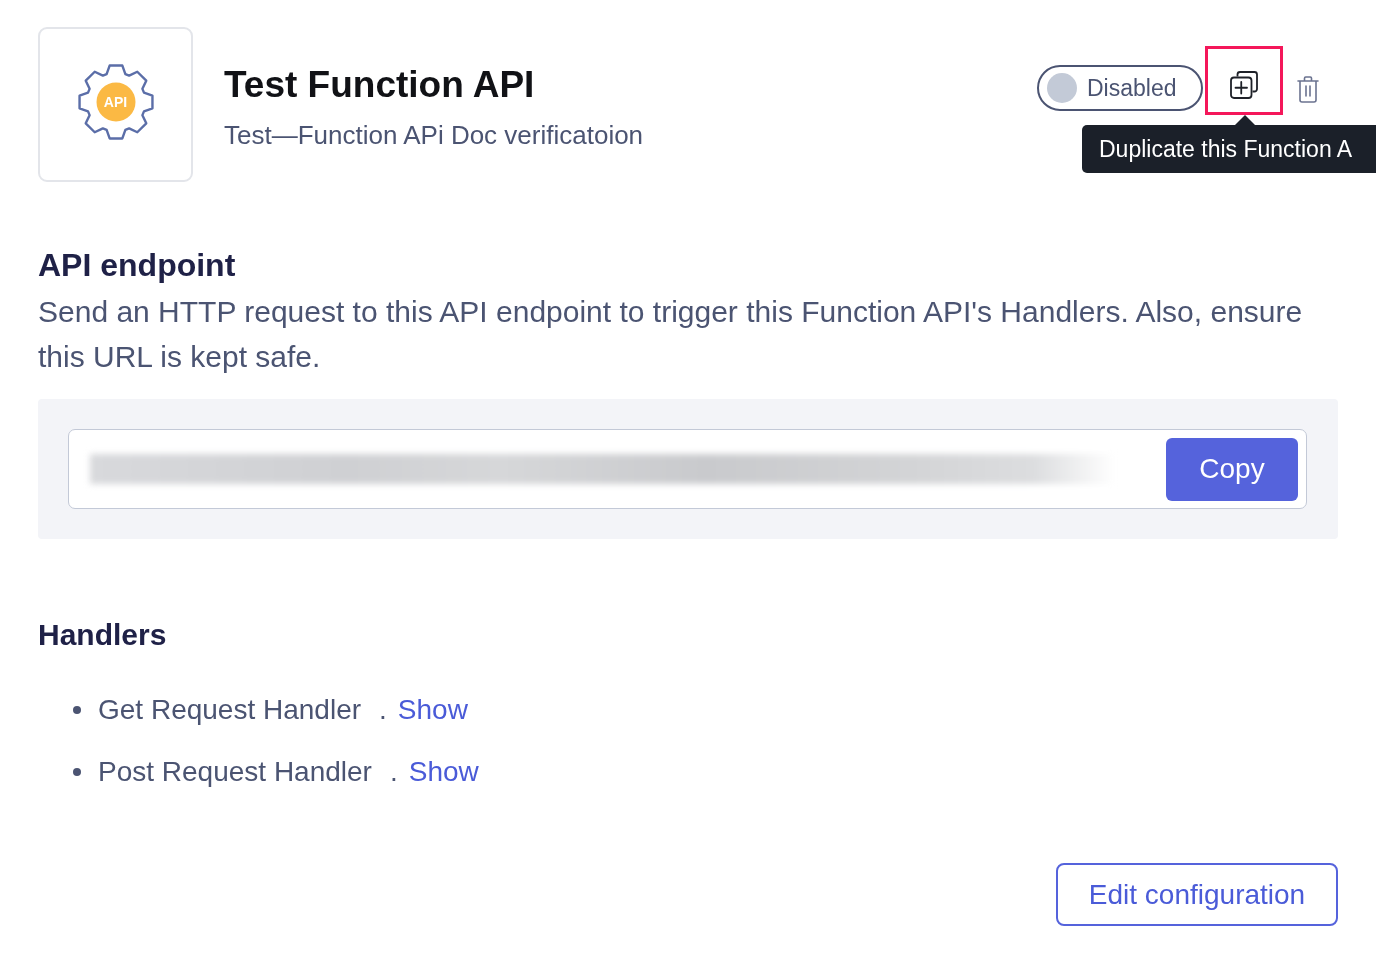 This screenshot has height=954, width=1376. What do you see at coordinates (1229, 144) in the screenshot?
I see `tooltip: Duplicate this Function A` at bounding box center [1229, 144].